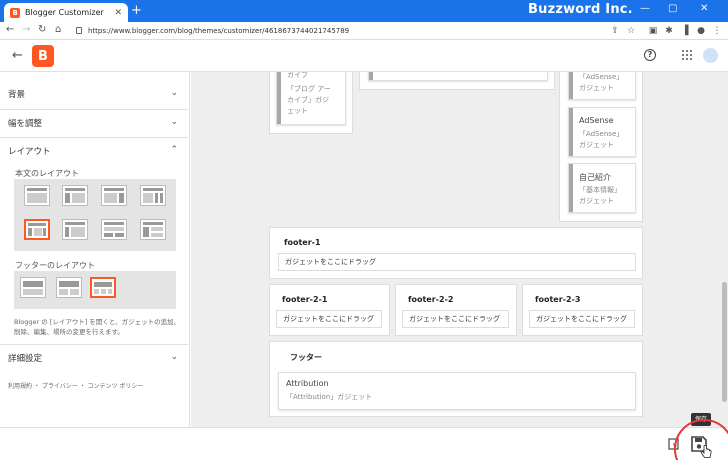  What do you see at coordinates (582, 319) in the screenshot?
I see `footer-2-3-dropzone: ガジェットをここにドラッグ` at bounding box center [582, 319].